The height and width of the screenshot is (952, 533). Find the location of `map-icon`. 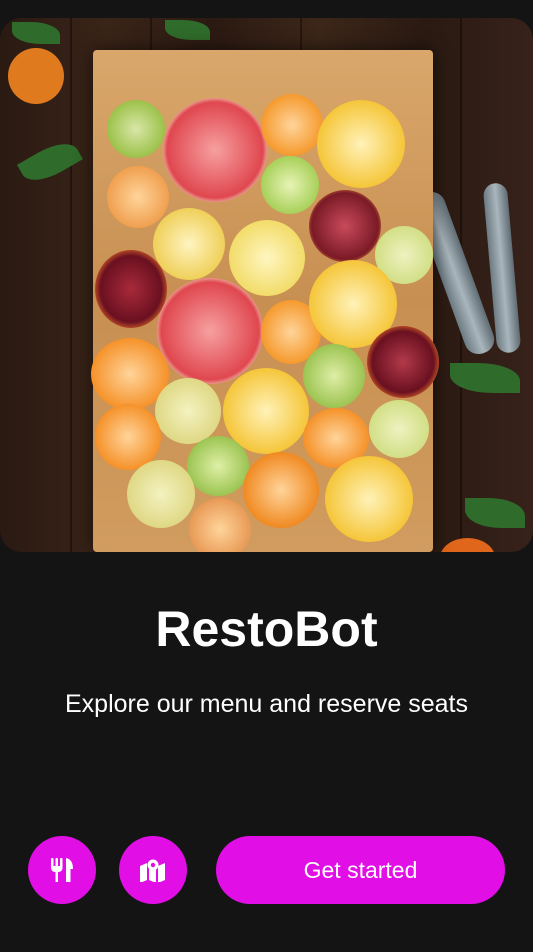

map-icon is located at coordinates (152, 870).